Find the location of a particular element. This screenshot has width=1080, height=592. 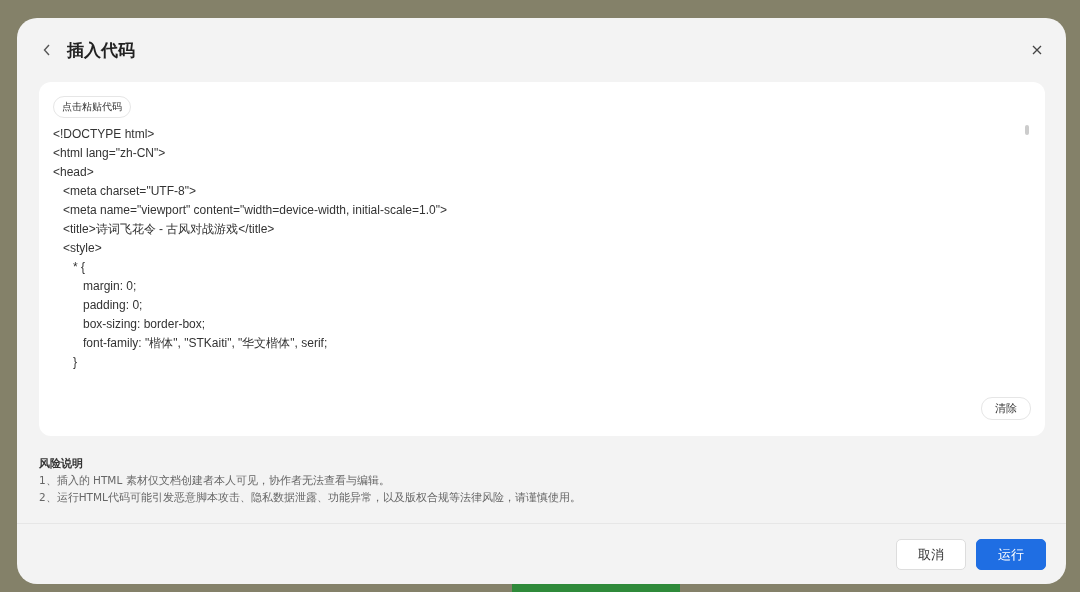

code-line: <meta charset="UTF-8"> is located at coordinates (129, 191).